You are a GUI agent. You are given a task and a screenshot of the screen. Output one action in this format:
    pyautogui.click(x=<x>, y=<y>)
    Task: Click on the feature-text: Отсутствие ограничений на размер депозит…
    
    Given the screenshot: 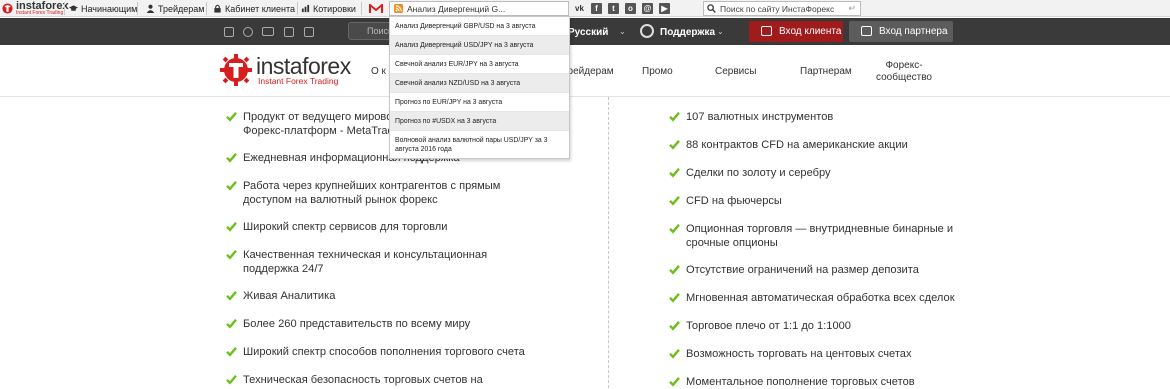 What is the action you would take?
    pyautogui.click(x=802, y=270)
    